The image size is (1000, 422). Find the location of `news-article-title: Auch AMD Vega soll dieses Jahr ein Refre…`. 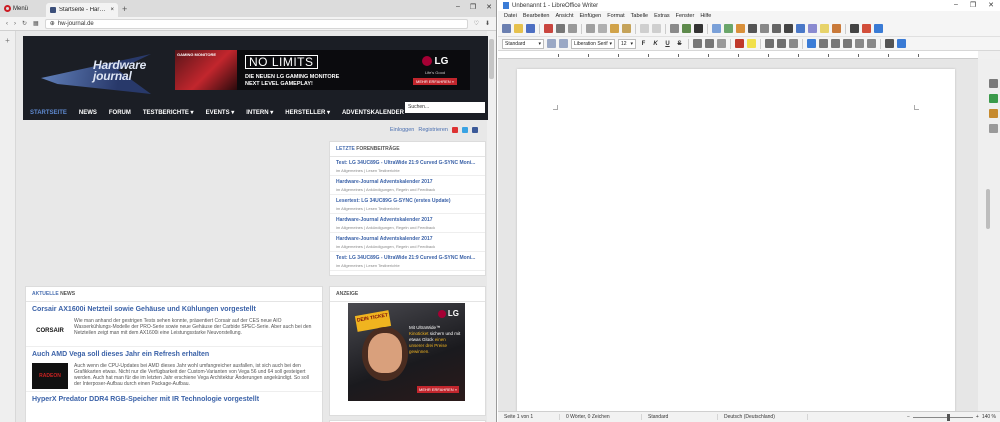

news-article-title: Auch AMD Vega soll dieses Jahr ein Refre… is located at coordinates (174, 354).